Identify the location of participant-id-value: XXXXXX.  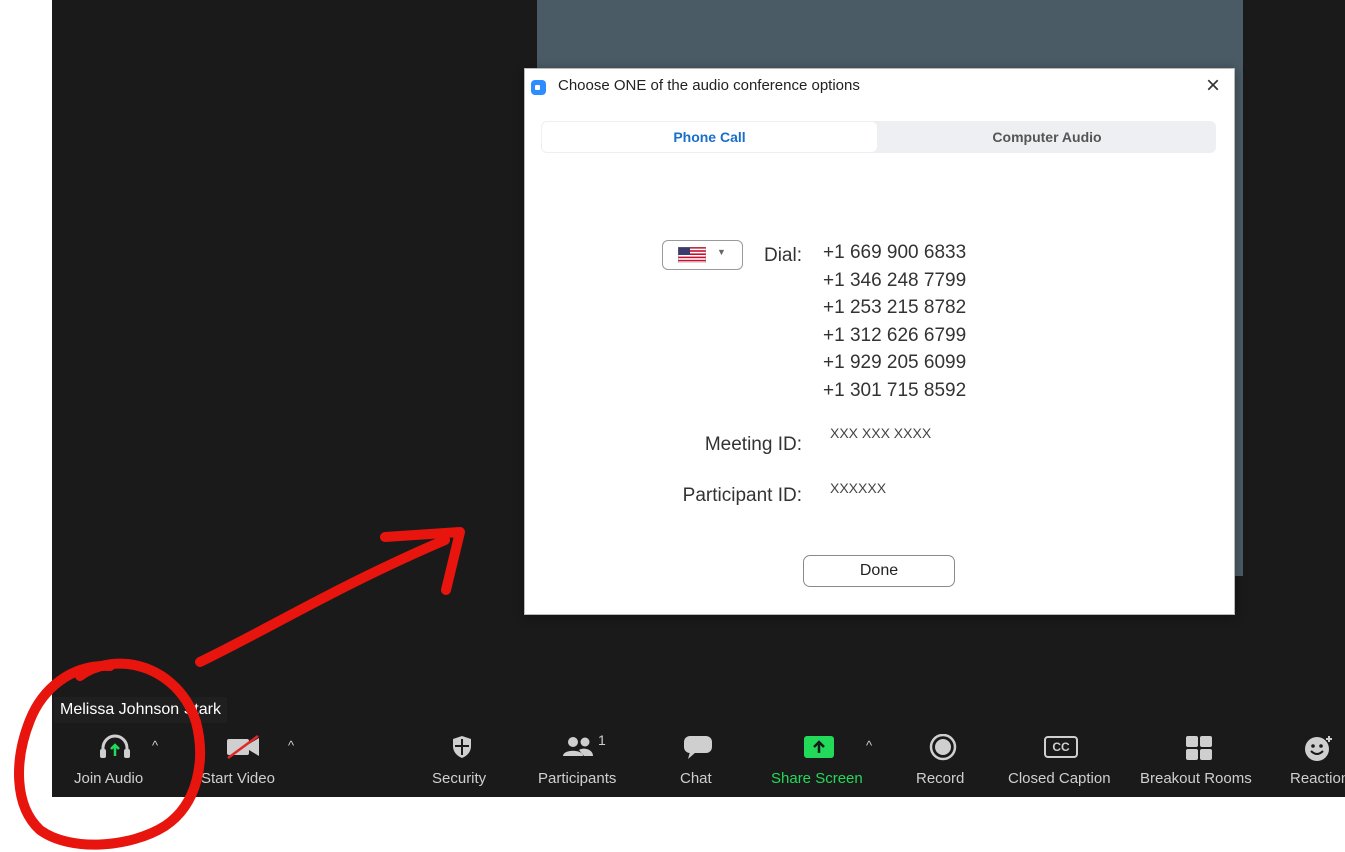
(858, 488).